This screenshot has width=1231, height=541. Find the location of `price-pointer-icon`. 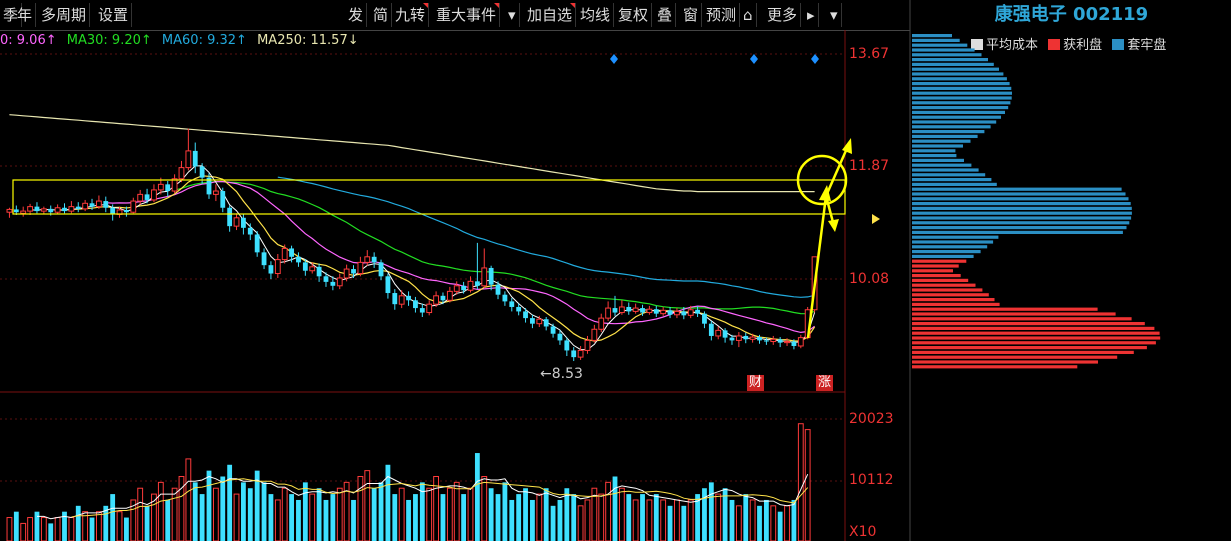

price-pointer-icon is located at coordinates (876, 219).